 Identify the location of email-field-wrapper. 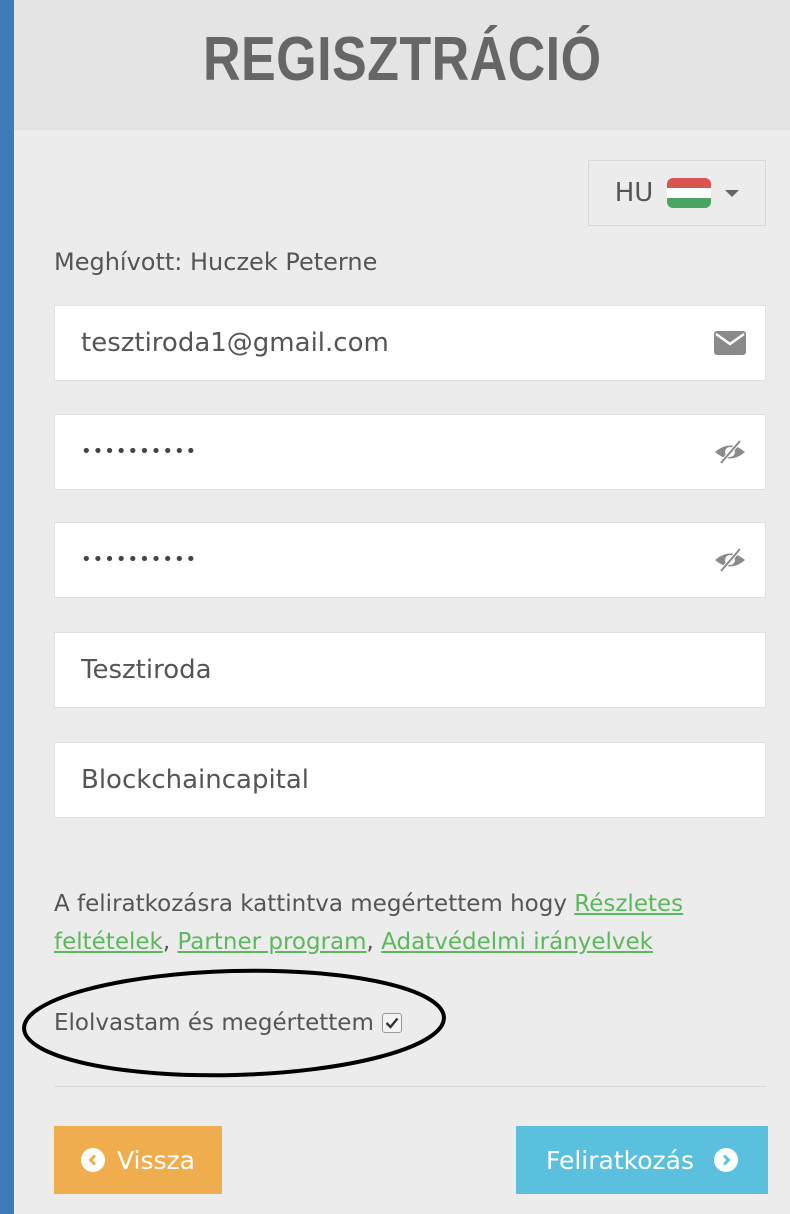
(410, 343).